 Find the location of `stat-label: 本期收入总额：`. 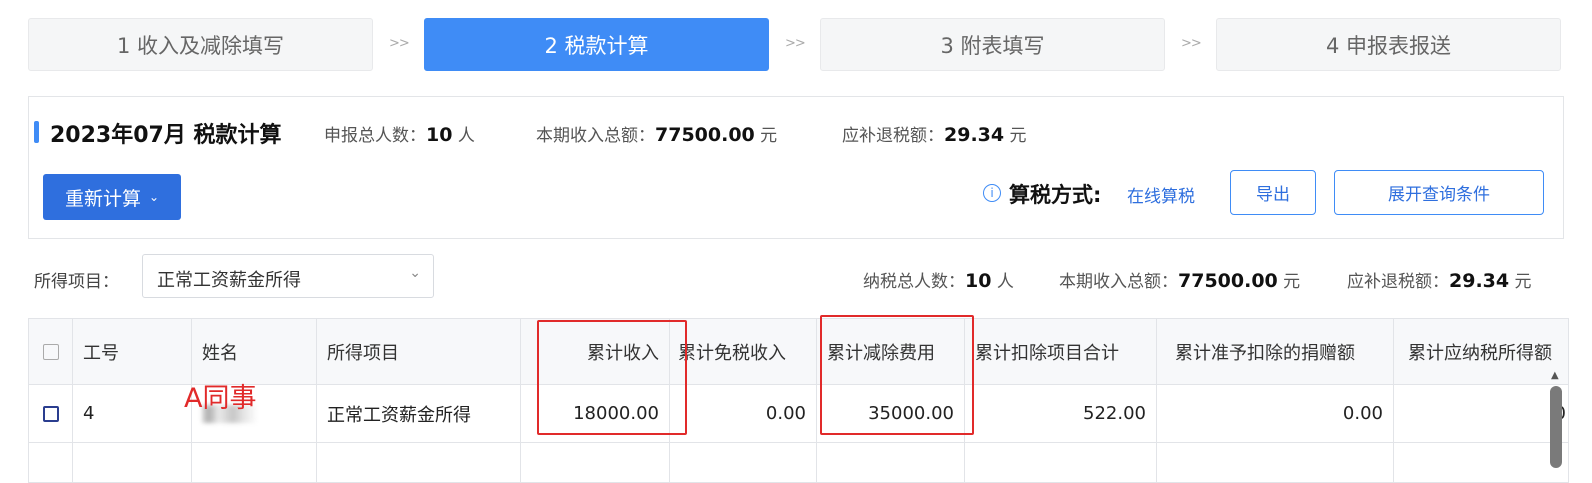

stat-label: 本期收入总额： is located at coordinates (595, 136).